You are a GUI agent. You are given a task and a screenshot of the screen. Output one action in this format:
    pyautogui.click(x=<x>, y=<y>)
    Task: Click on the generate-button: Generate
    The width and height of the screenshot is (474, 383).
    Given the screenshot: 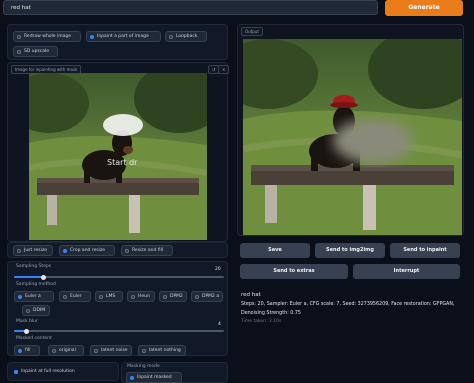 What is the action you would take?
    pyautogui.click(x=424, y=8)
    